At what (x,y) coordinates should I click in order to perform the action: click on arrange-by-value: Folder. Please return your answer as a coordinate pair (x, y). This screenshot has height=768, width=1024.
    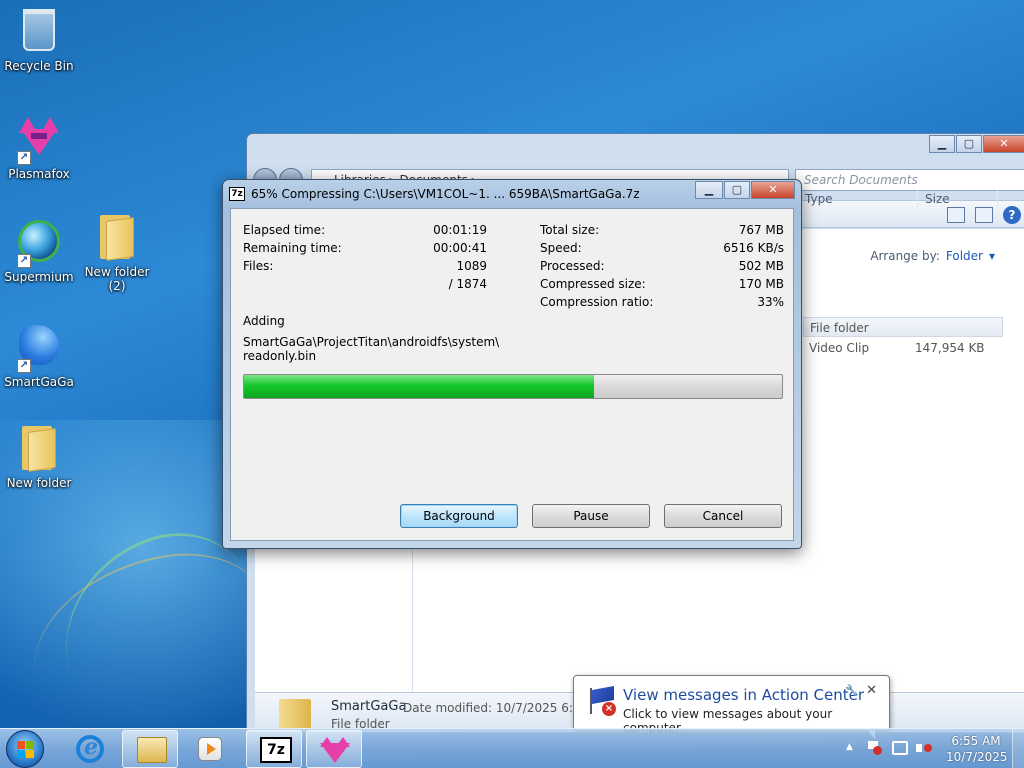
    Looking at the image, I should click on (964, 256).